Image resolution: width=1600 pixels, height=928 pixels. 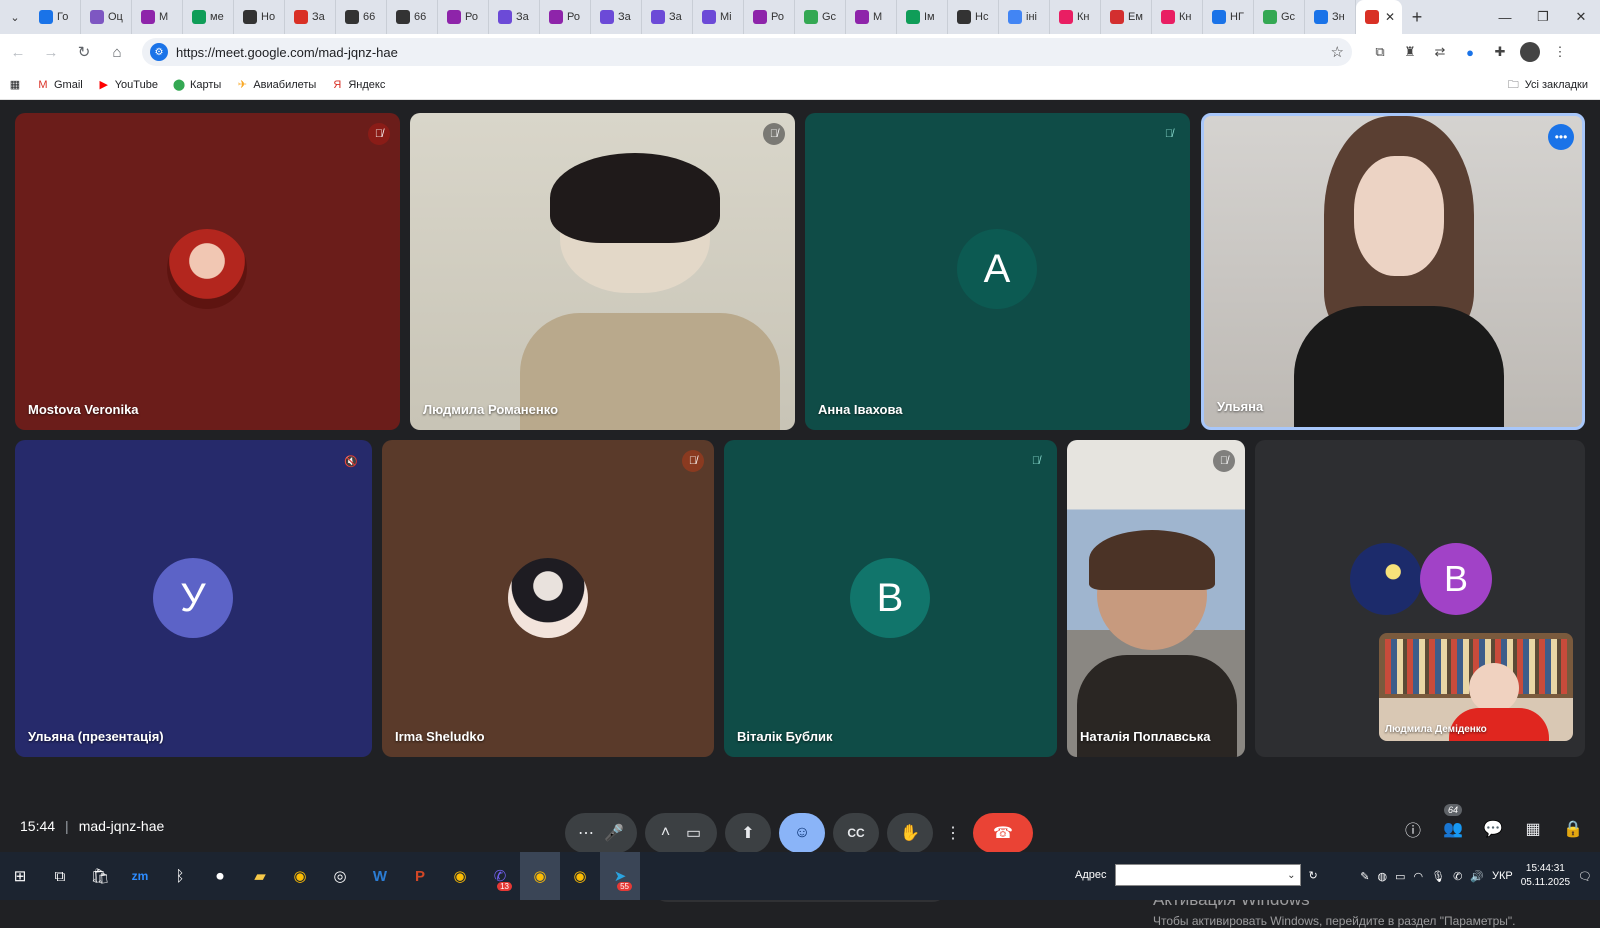 What do you see at coordinates (973, 17) in the screenshot?
I see `browser-tab: Нс` at bounding box center [973, 17].